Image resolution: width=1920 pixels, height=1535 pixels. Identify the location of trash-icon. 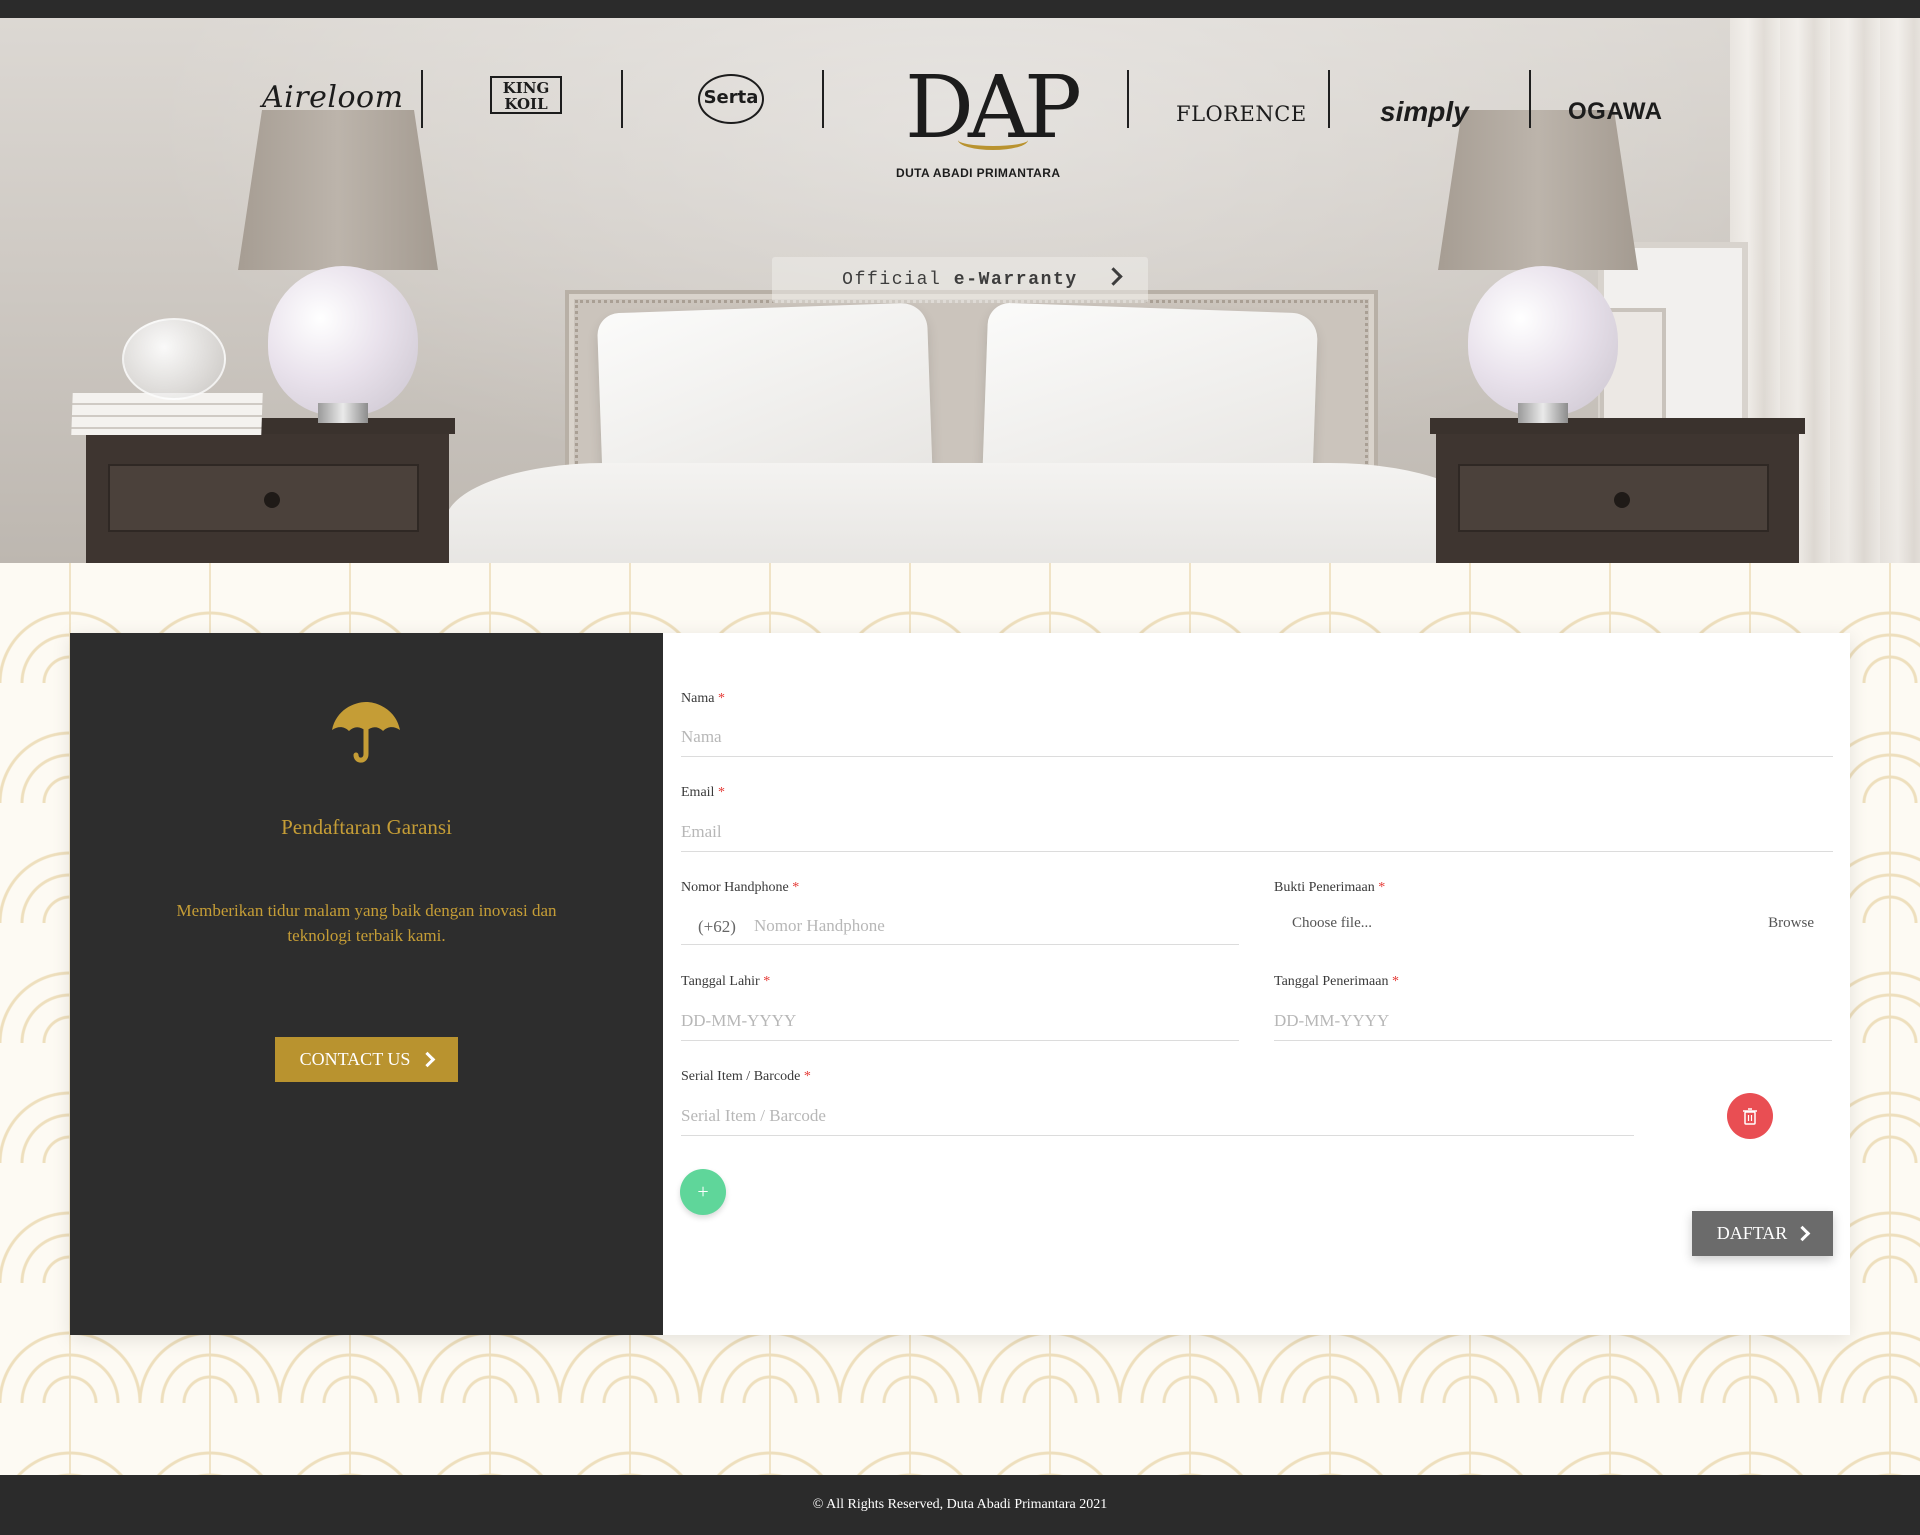
(1750, 1116).